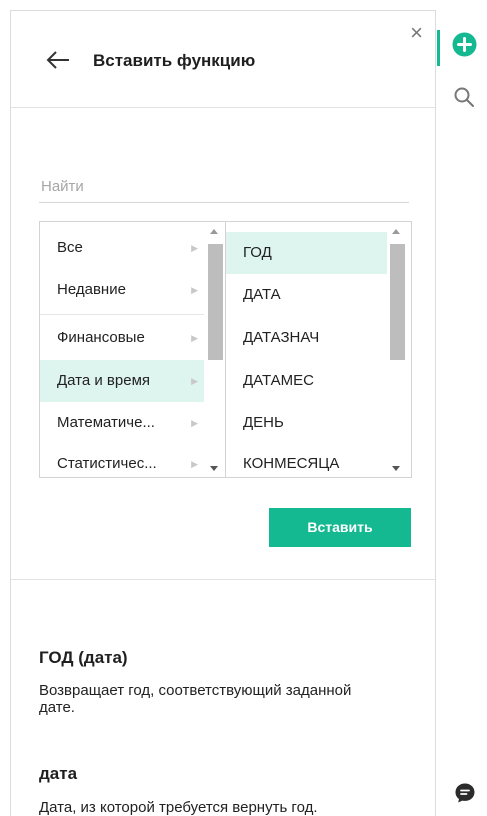  I want to click on function-label: КОНМЕСЯЦА, so click(291, 463).